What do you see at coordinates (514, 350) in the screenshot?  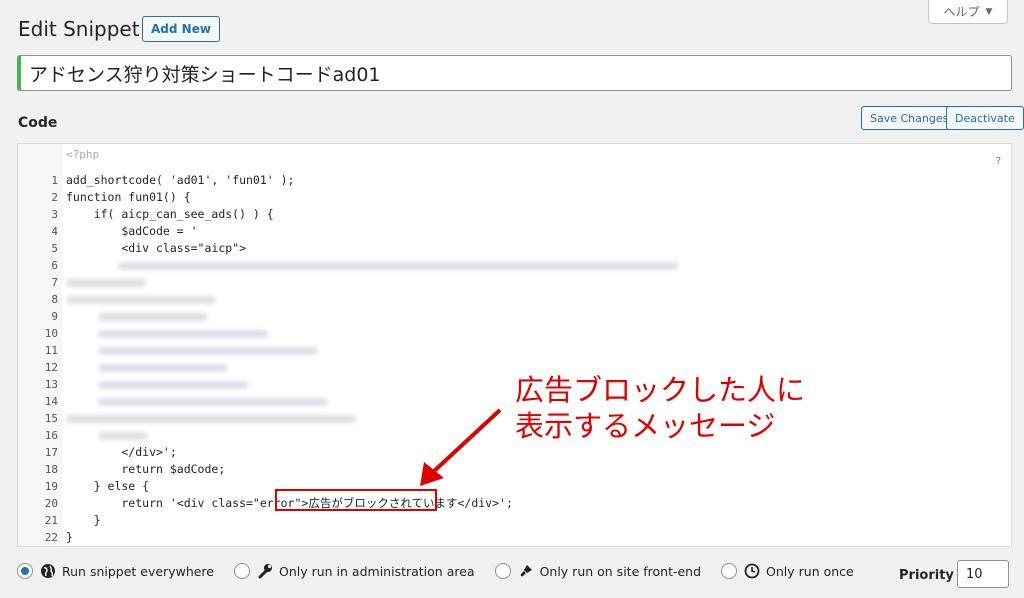 I see `code-line: 11` at bounding box center [514, 350].